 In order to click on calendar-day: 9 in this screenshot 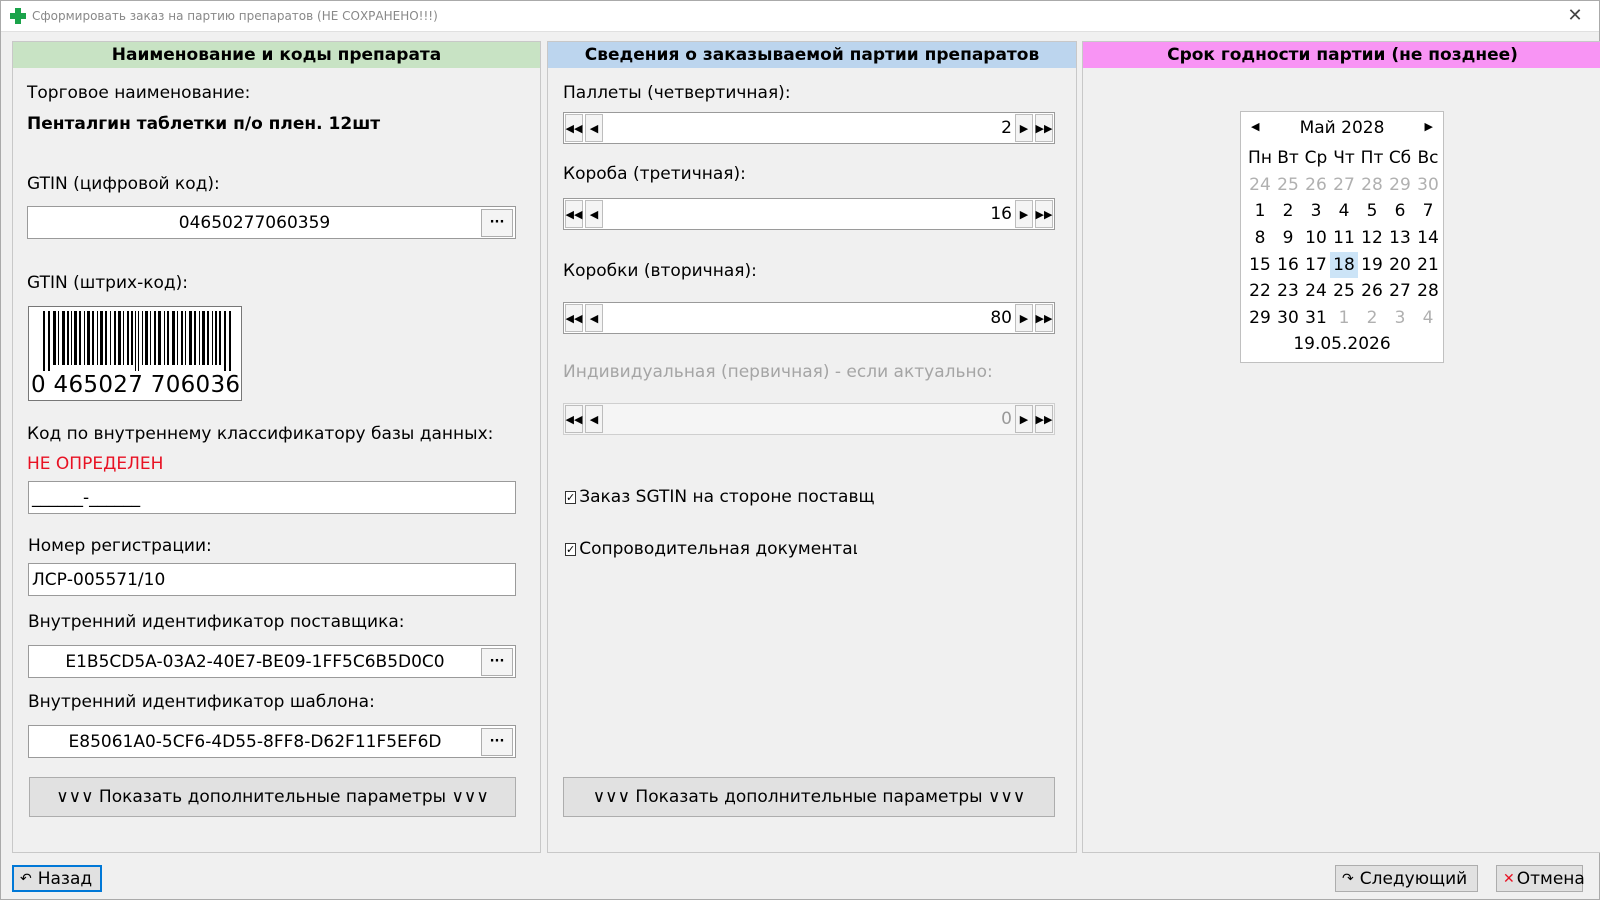, I will do `click(1288, 238)`.